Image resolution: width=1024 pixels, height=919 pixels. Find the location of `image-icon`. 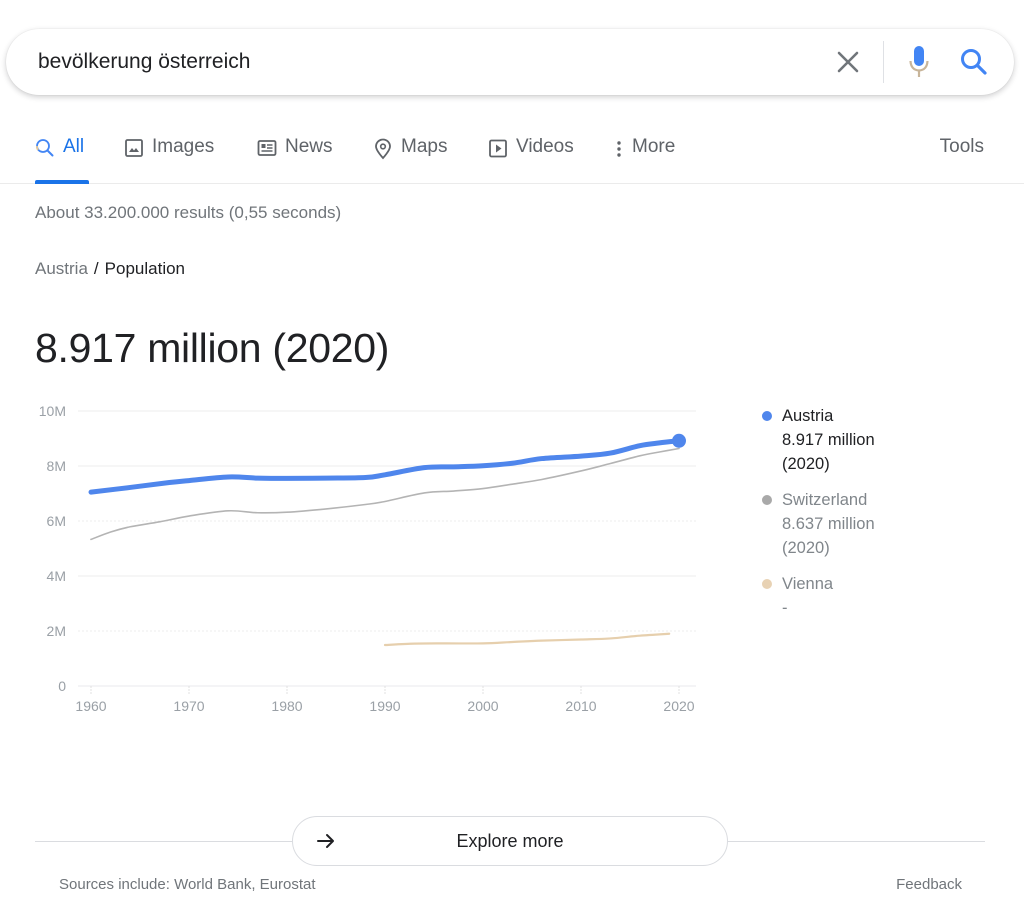

image-icon is located at coordinates (134, 148).